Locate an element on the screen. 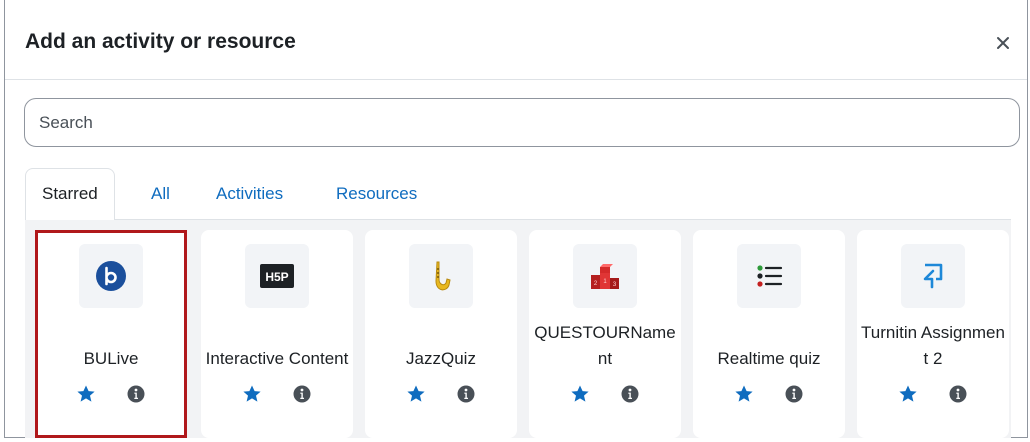 The image size is (1030, 442). activity-card-jazzquiz: JazzQuiz is located at coordinates (441, 334).